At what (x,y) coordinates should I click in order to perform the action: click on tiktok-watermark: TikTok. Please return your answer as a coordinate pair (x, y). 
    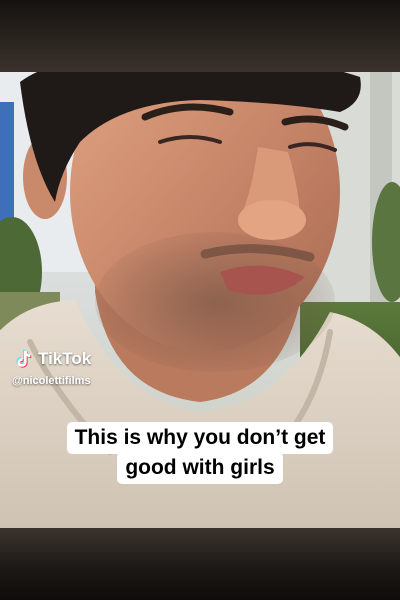
    Looking at the image, I should click on (51, 359).